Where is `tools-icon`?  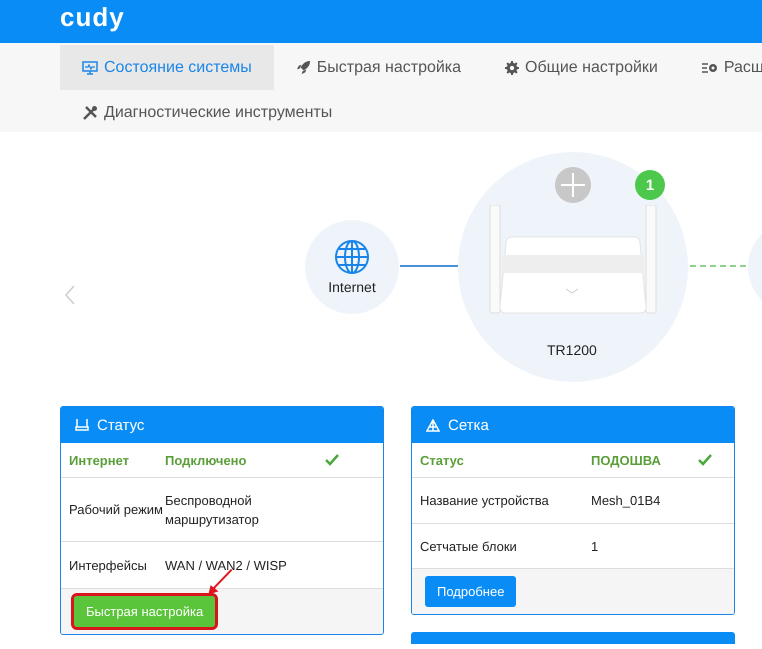
tools-icon is located at coordinates (90, 112).